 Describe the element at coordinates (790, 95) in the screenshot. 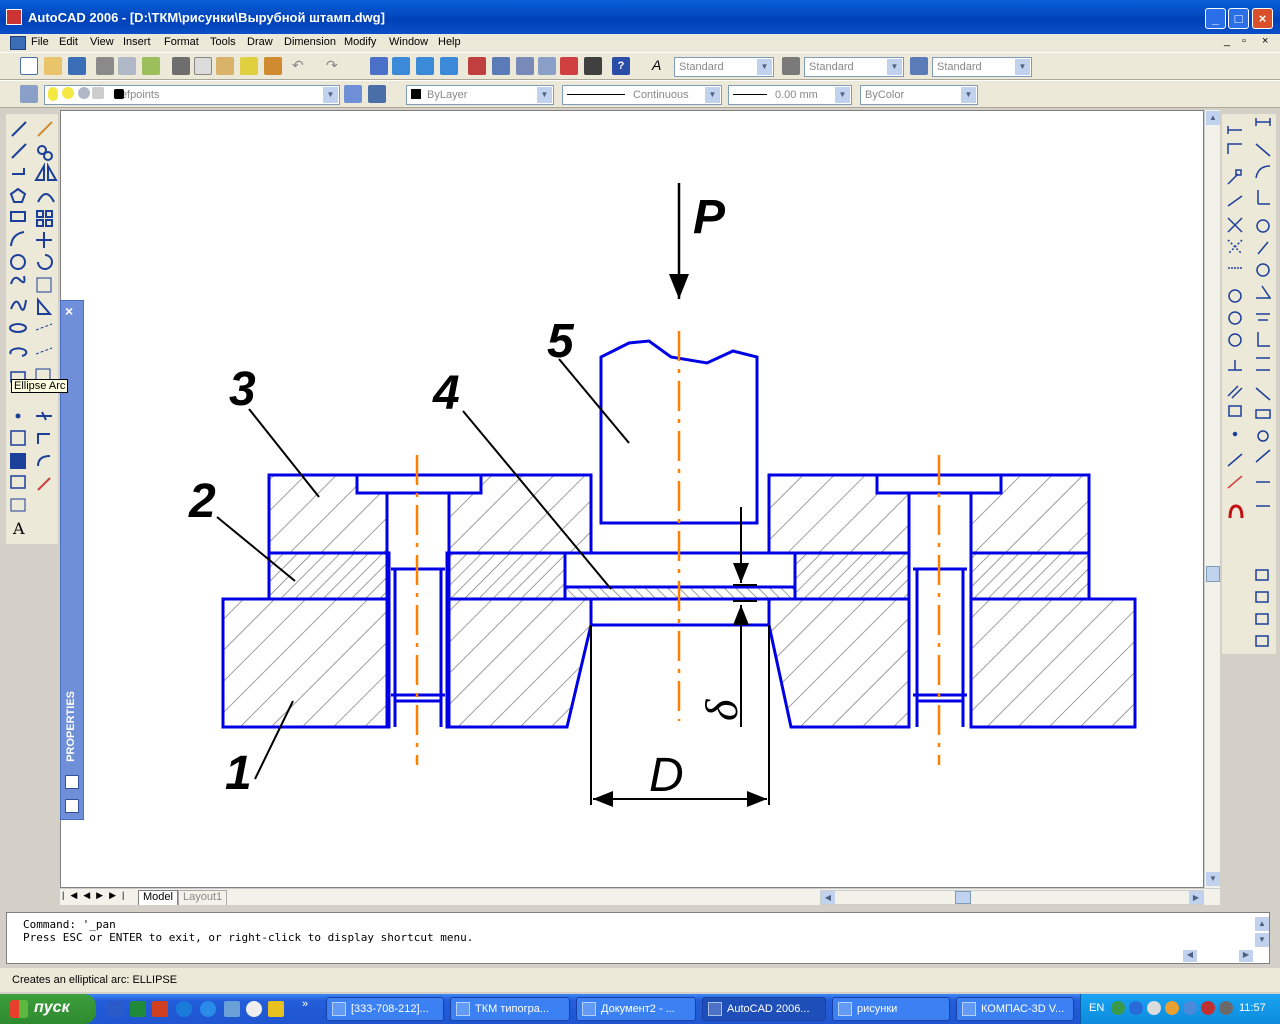

I see `lineweight-control-combo: 0.00 mm ▼` at that location.